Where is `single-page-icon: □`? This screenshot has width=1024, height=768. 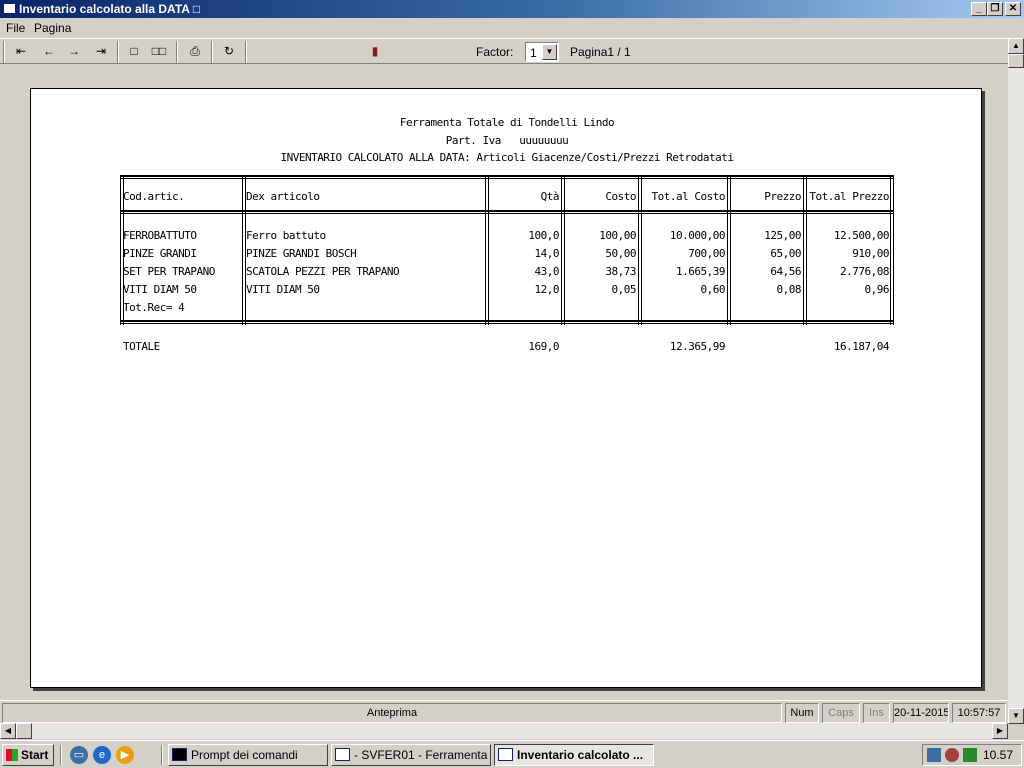
single-page-icon: □ is located at coordinates (134, 52).